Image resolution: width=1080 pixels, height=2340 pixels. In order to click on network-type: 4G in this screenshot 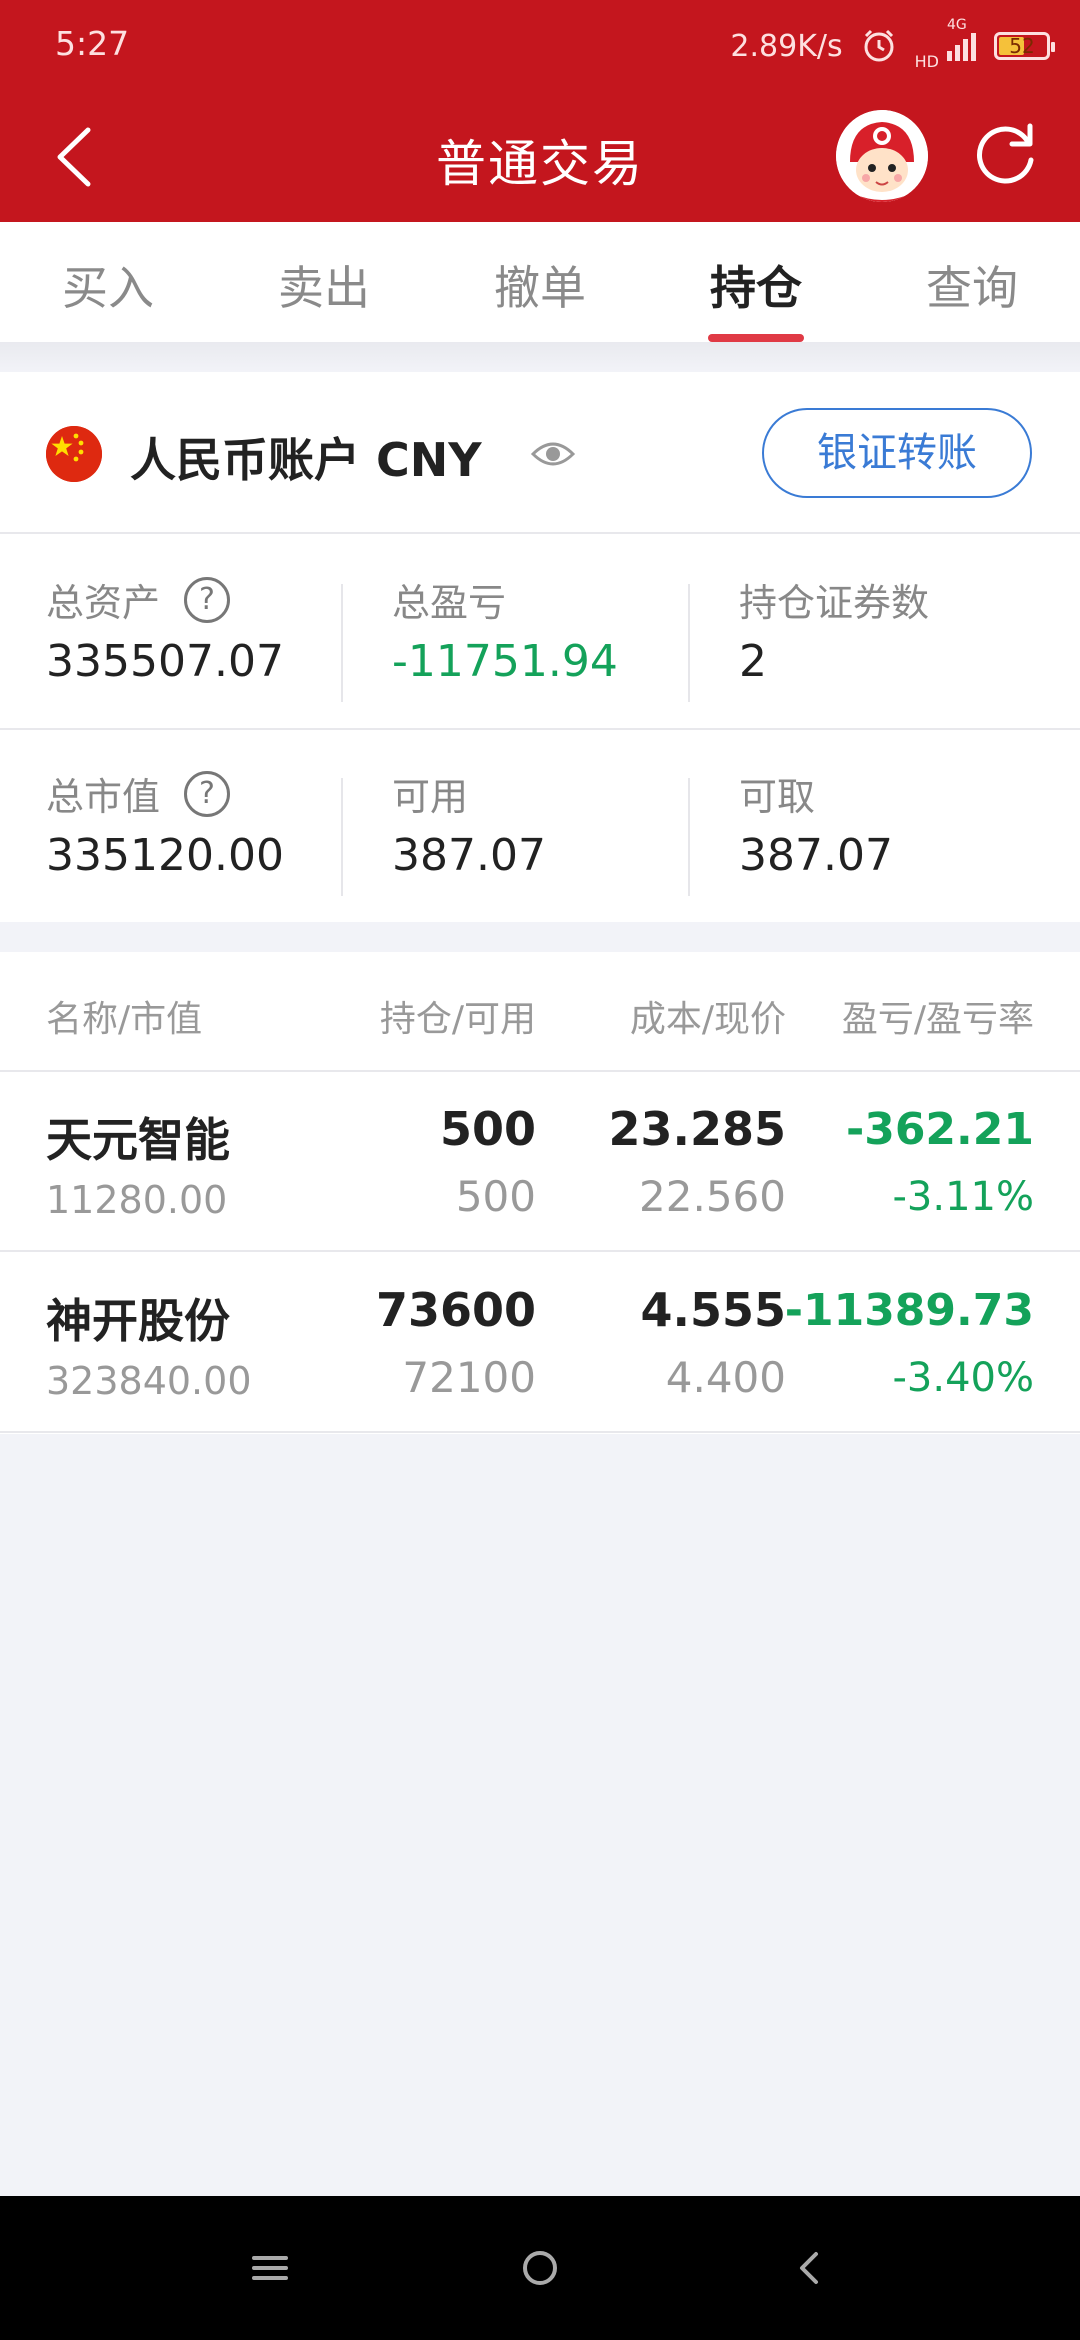, I will do `click(957, 25)`.